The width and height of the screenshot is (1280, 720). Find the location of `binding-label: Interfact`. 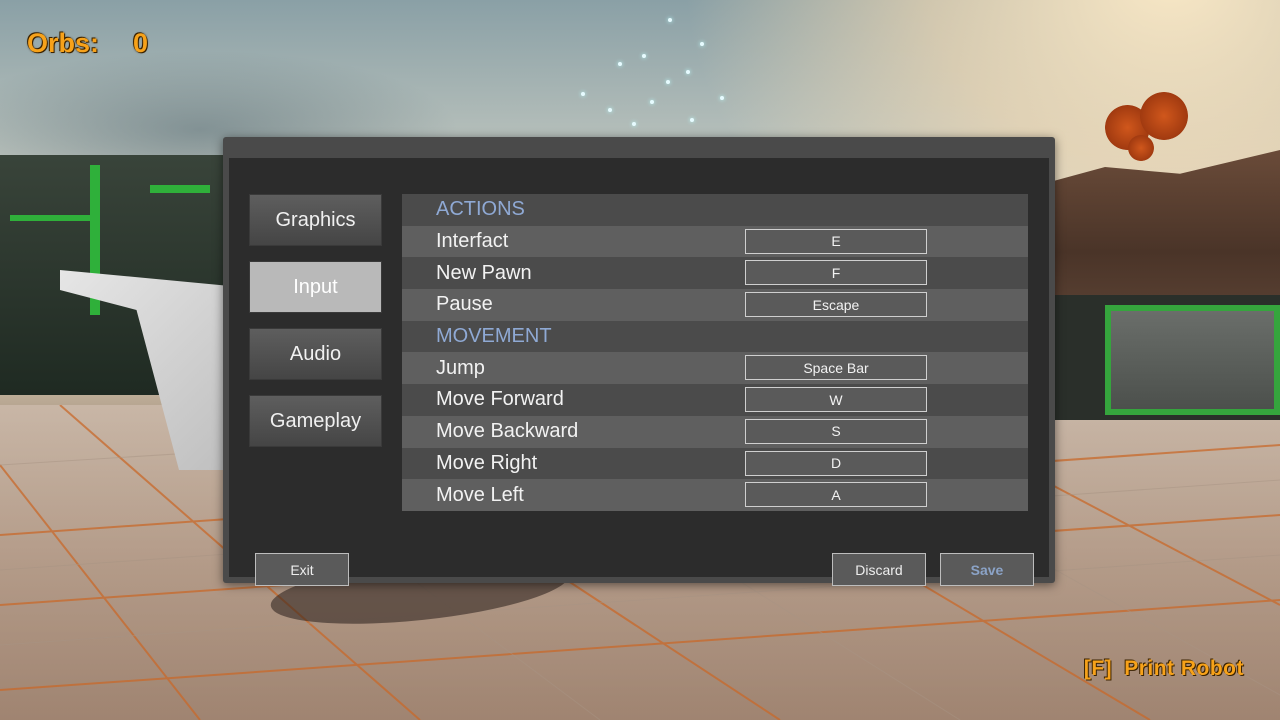

binding-label: Interfact is located at coordinates (472, 241).